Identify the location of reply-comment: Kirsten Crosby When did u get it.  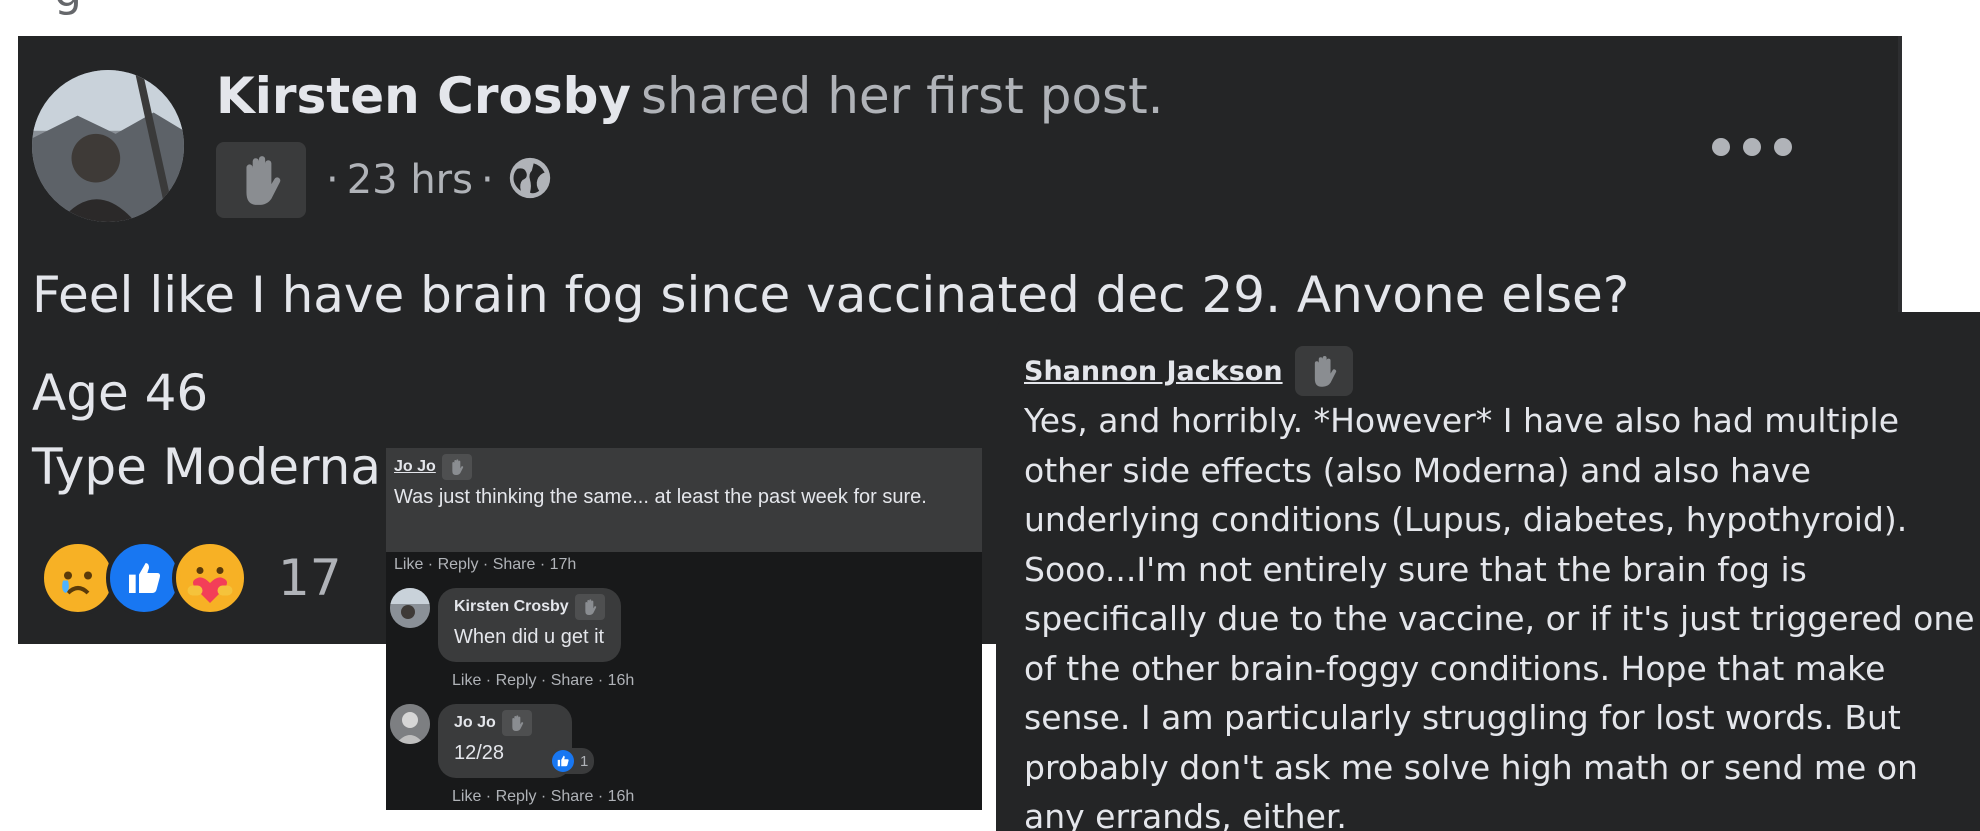
(505, 625).